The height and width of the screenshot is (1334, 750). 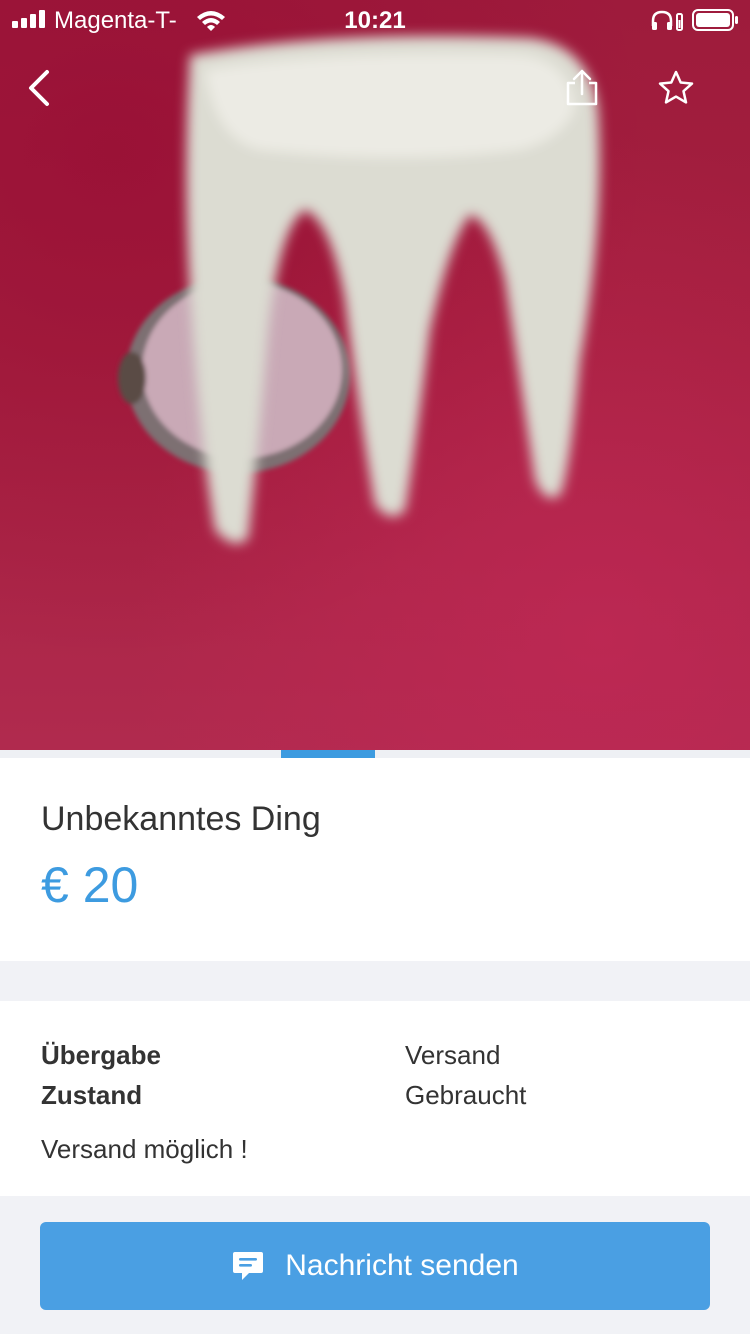 What do you see at coordinates (248, 1266) in the screenshot?
I see `chat-bubble-icon` at bounding box center [248, 1266].